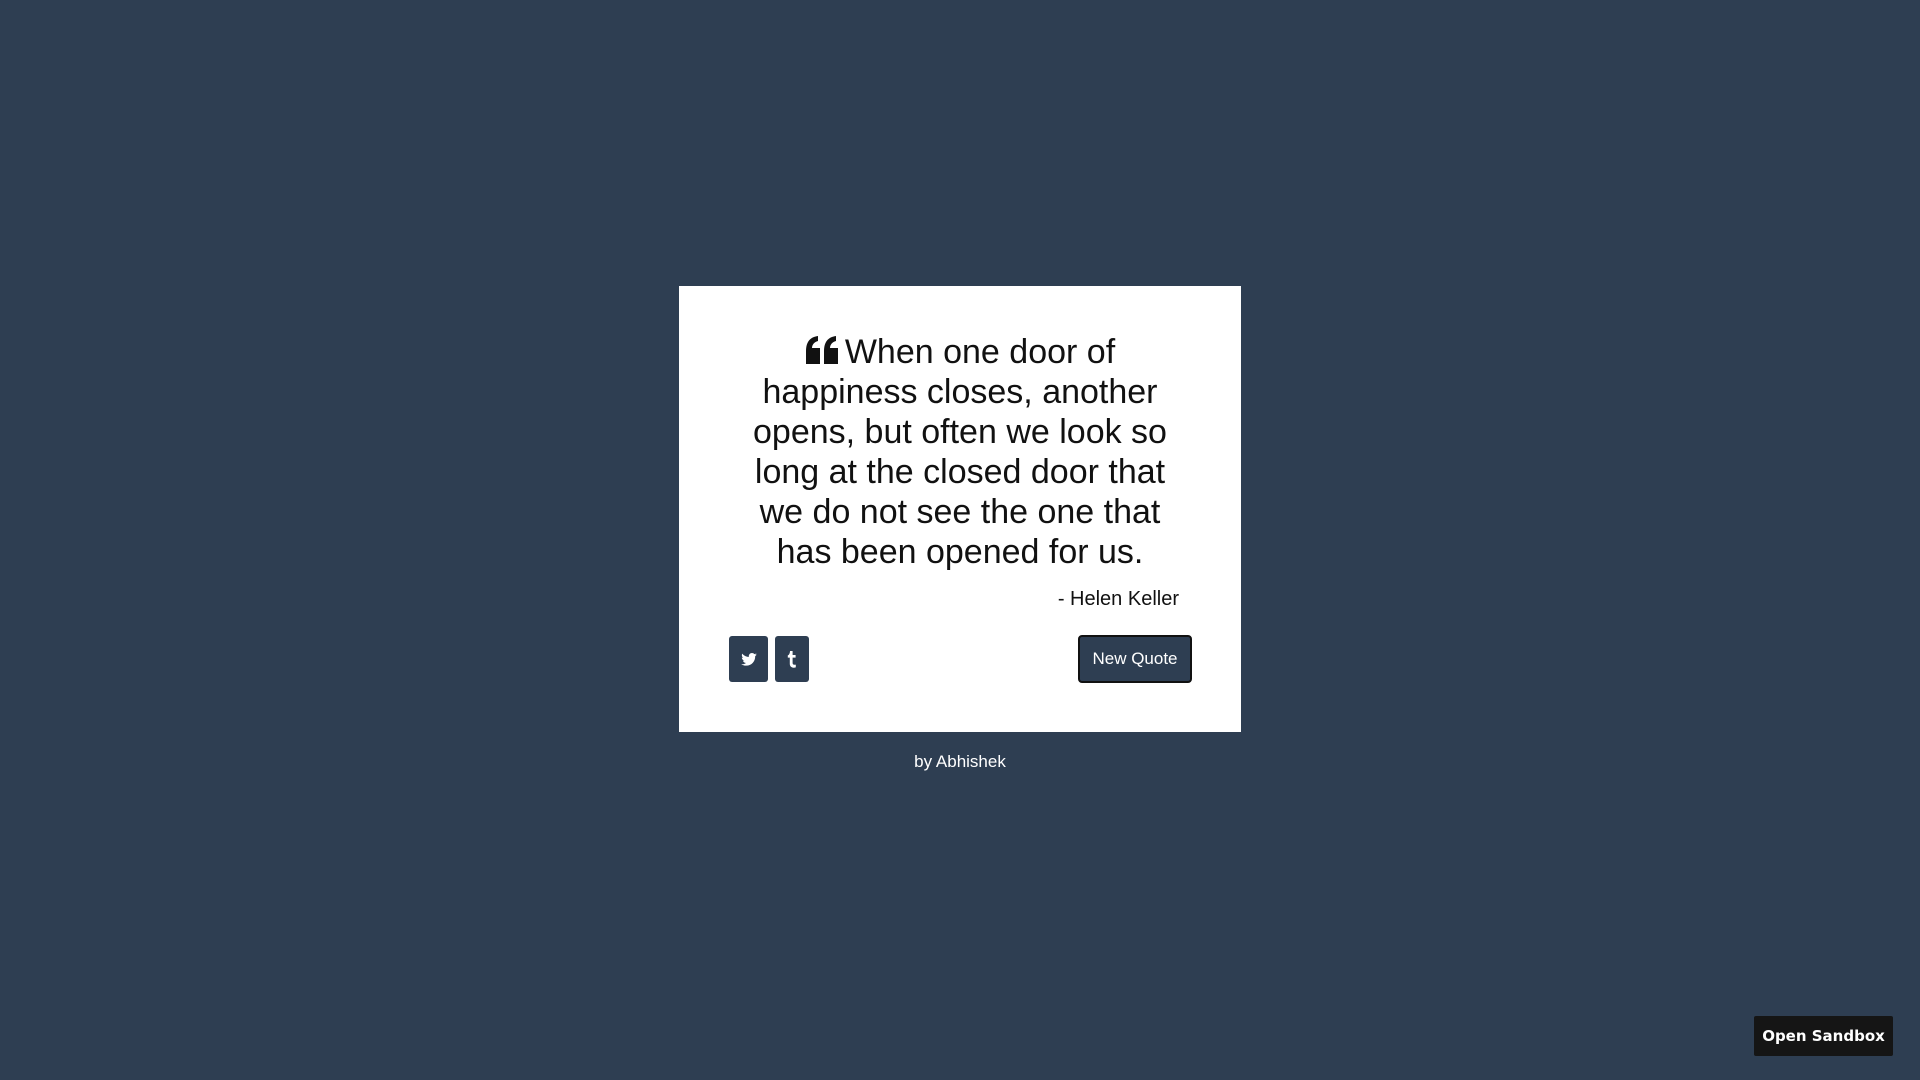  I want to click on quote-left-icon, so click(822, 348).